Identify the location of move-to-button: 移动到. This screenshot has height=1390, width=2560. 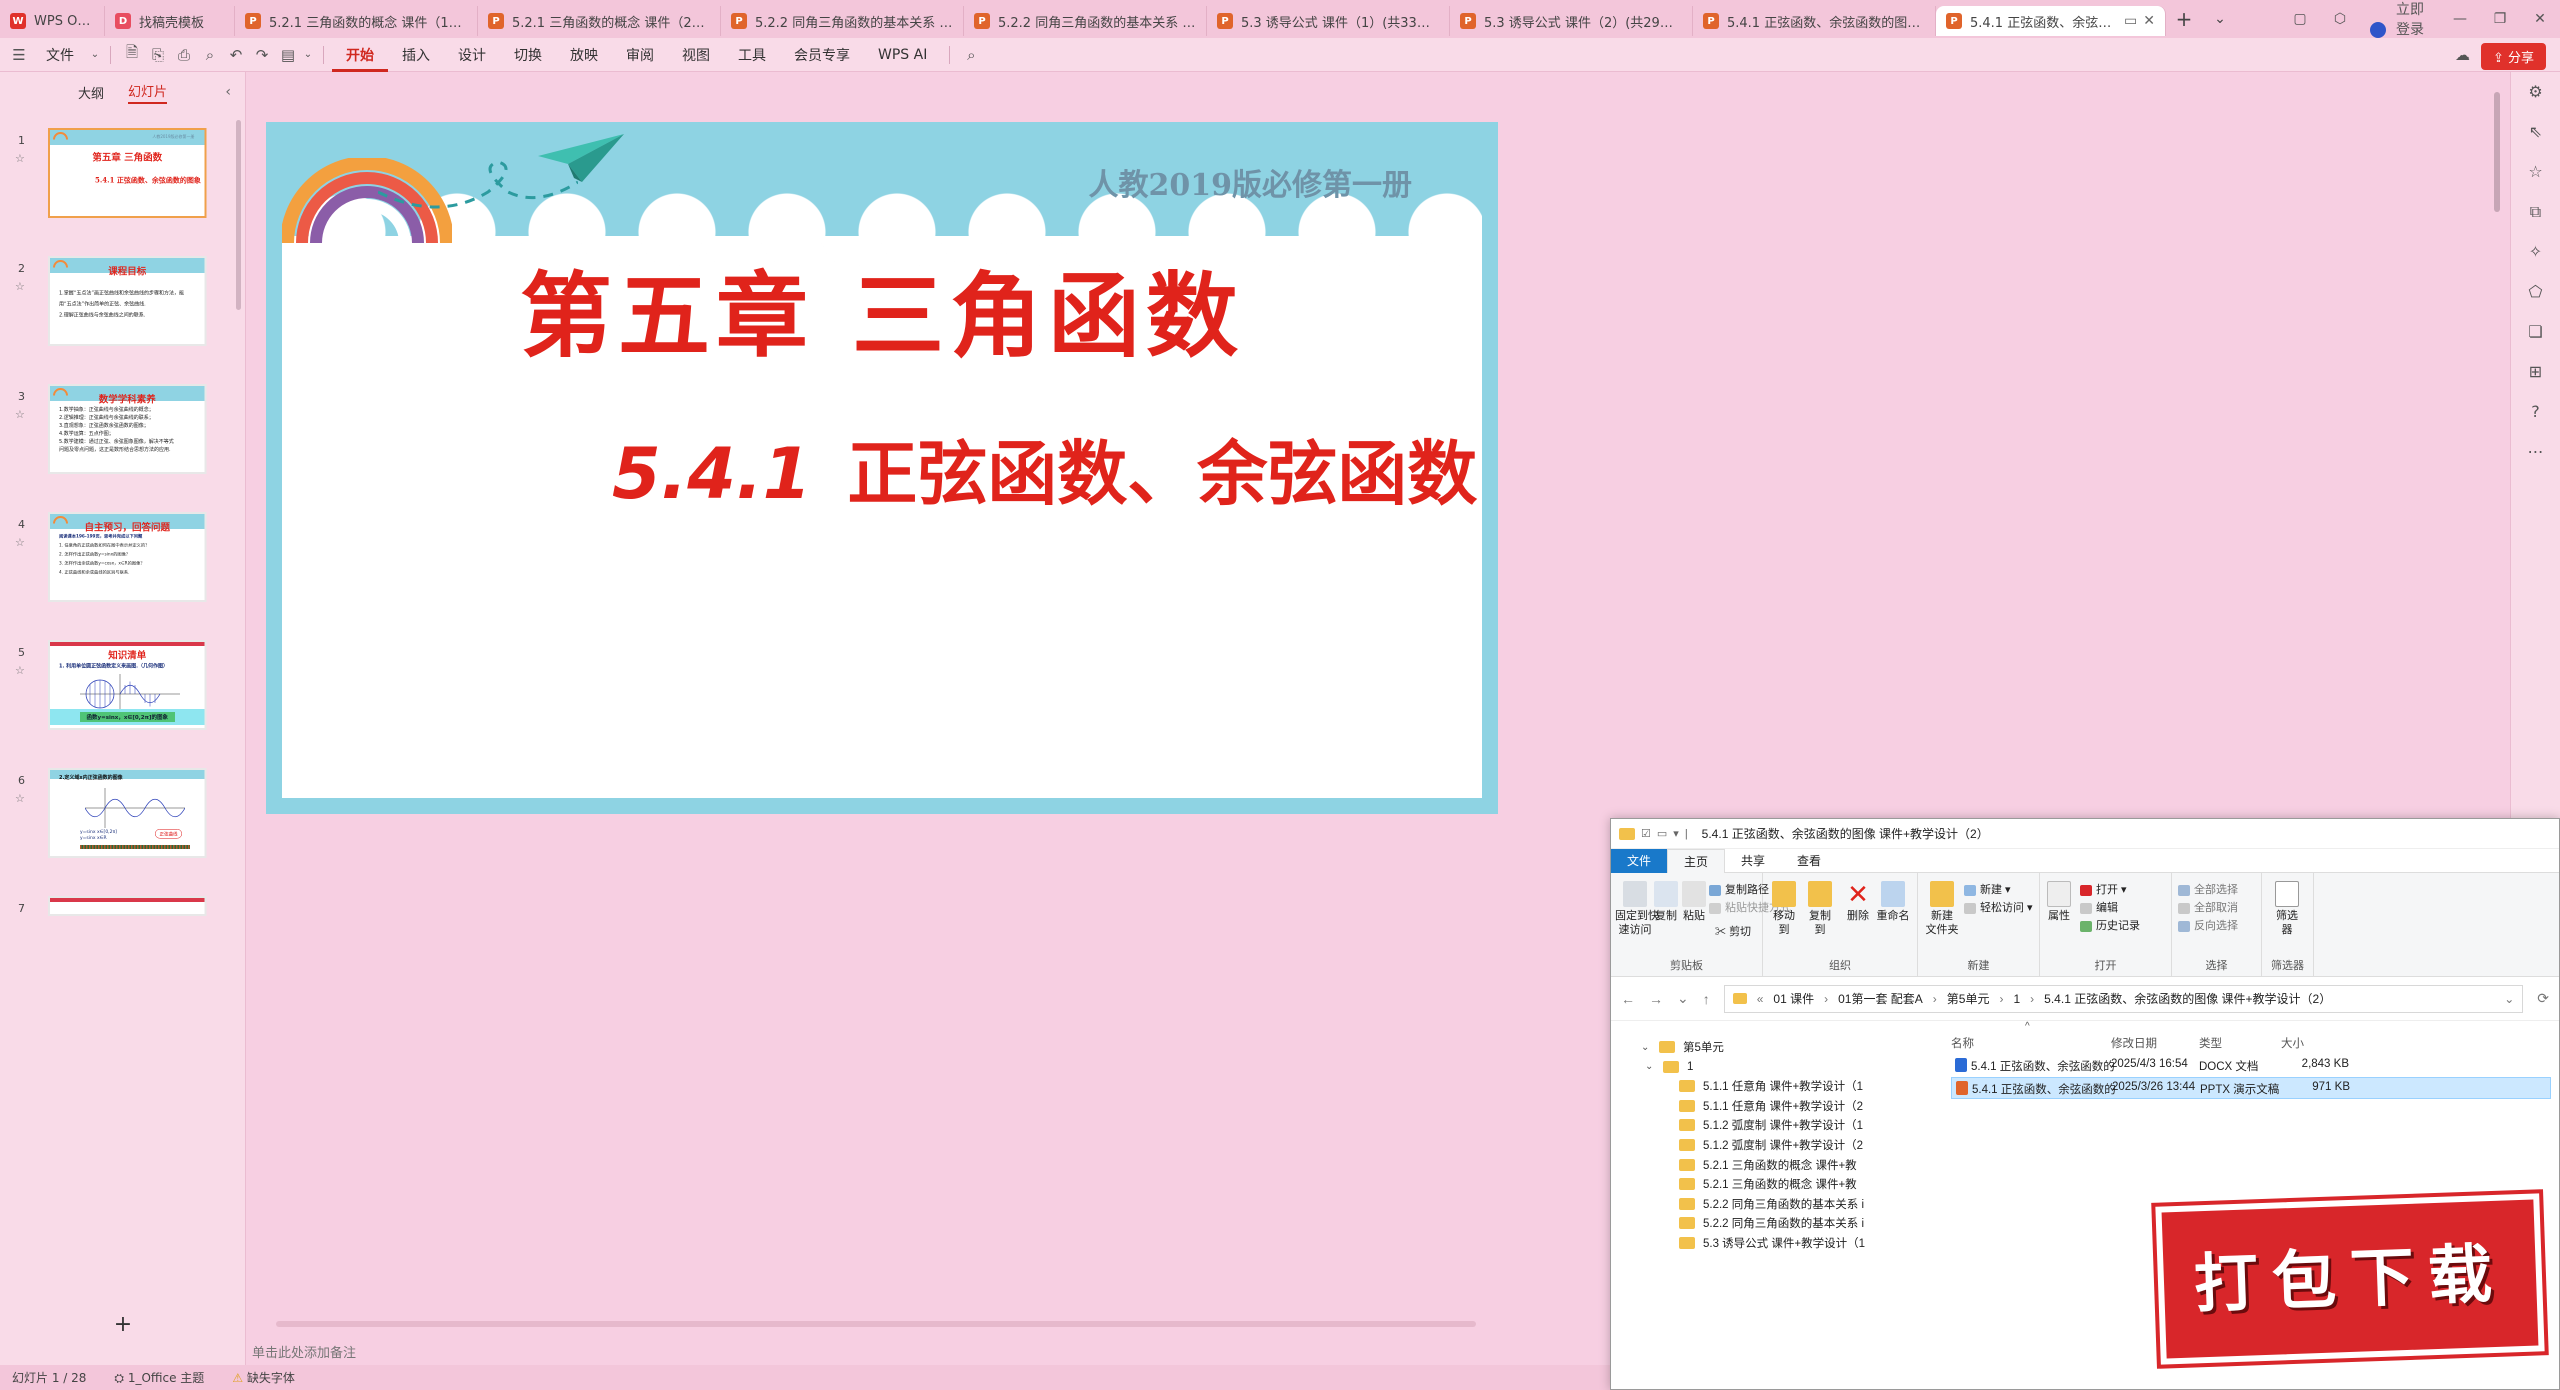
(1784, 909).